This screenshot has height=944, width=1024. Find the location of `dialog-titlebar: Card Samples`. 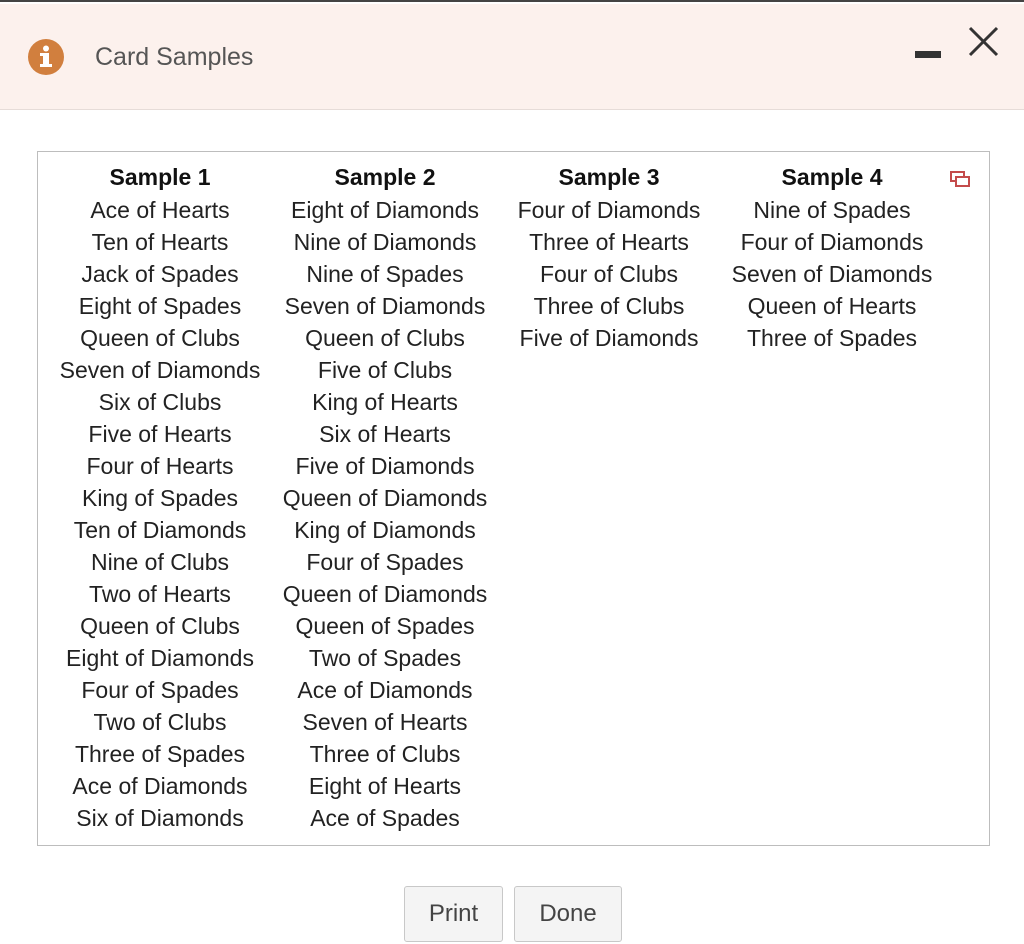

dialog-titlebar: Card Samples is located at coordinates (512, 57).